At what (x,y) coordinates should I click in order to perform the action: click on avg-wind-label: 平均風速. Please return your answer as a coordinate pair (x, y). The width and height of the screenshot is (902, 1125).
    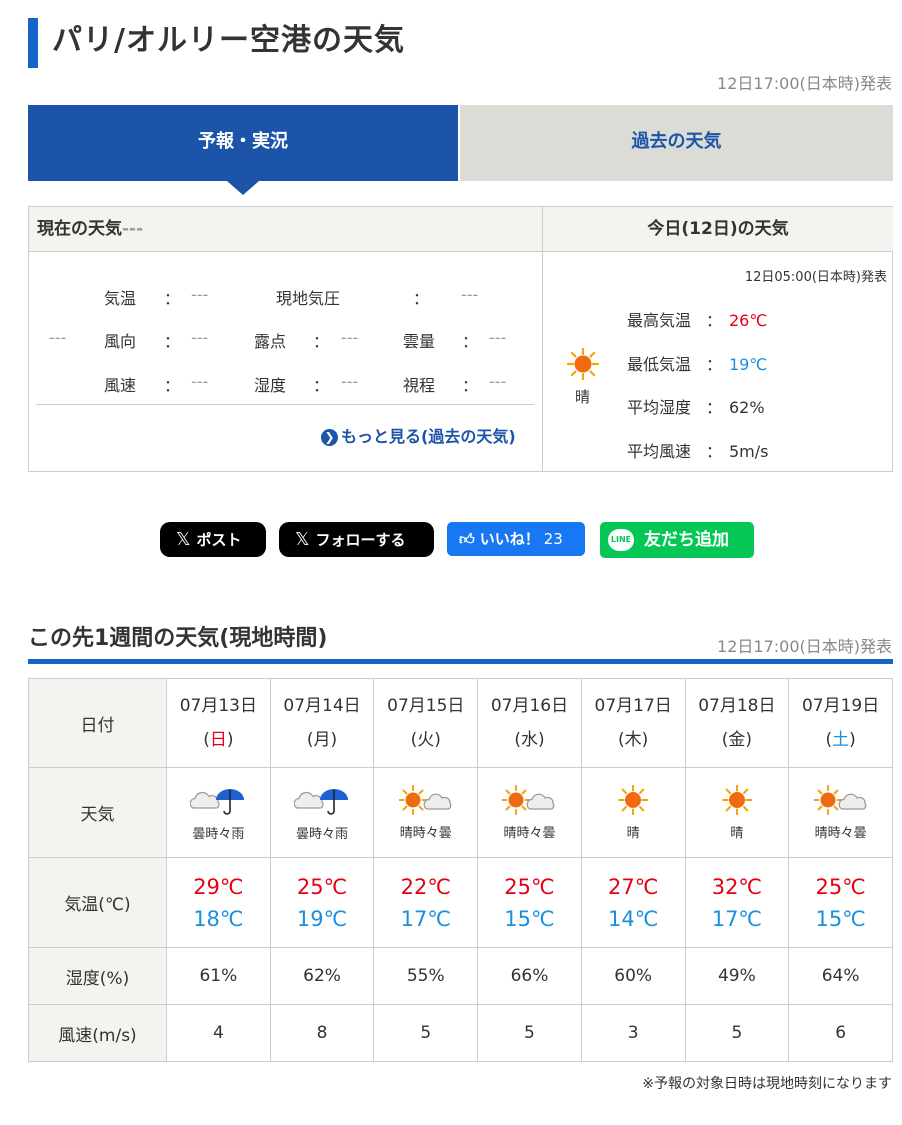
    Looking at the image, I should click on (659, 451).